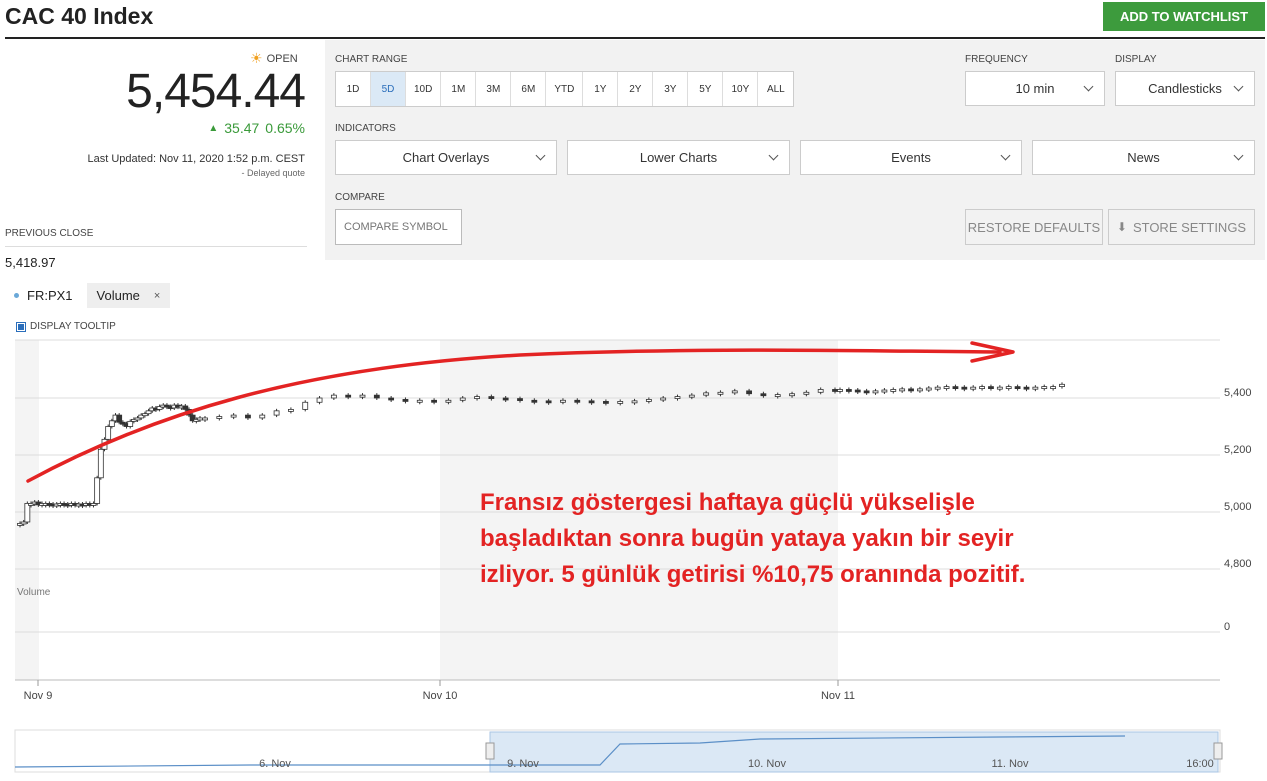 Image resolution: width=1267 pixels, height=781 pixels. I want to click on compare-symbol-input, so click(398, 227).